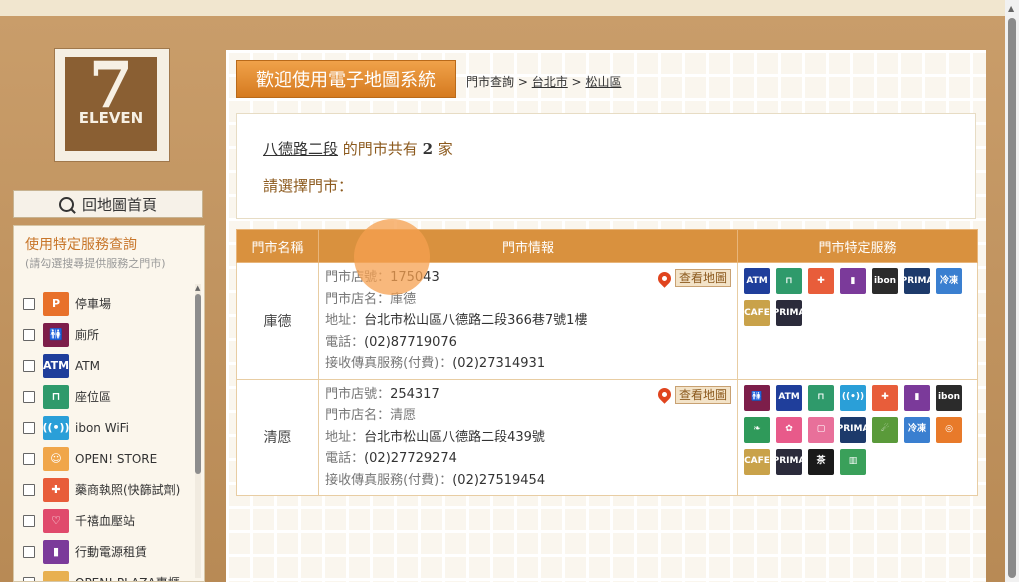 The width and height of the screenshot is (1019, 582). I want to click on service-filter-item: ATM ATM, so click(109, 365).